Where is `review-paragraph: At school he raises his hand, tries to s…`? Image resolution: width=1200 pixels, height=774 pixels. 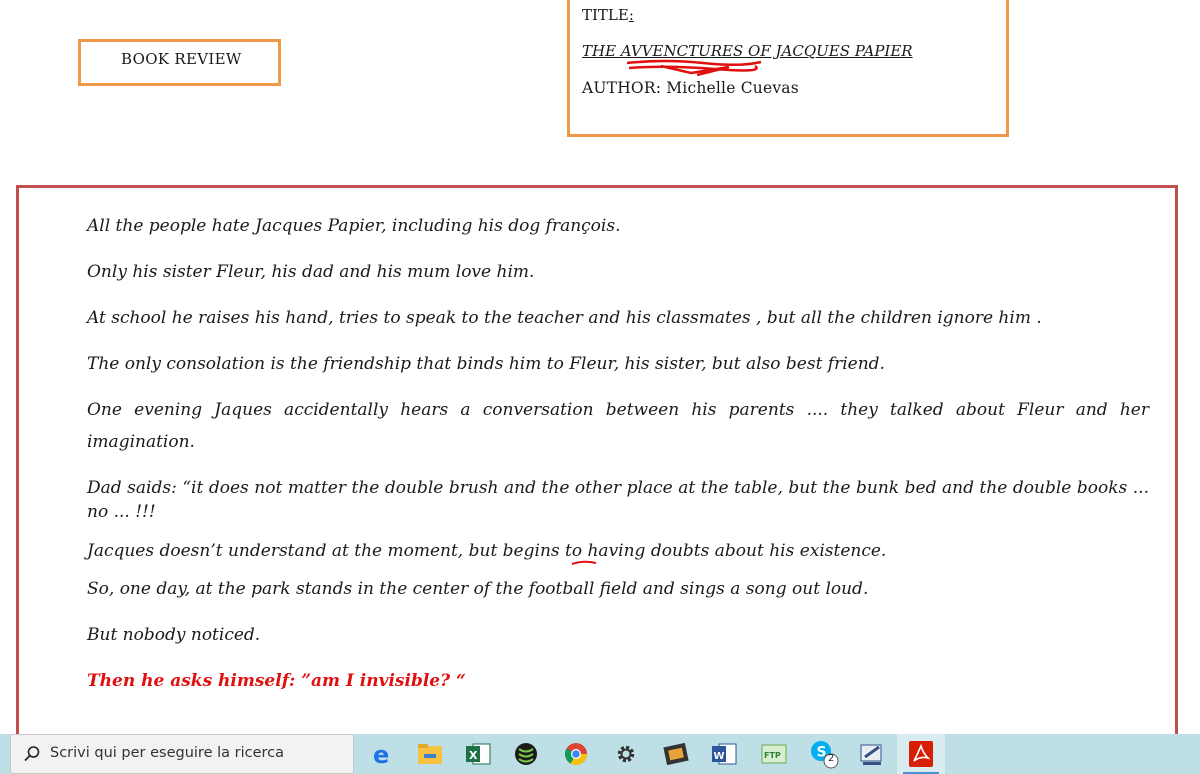
review-paragraph: At school he raises his hand, tries to s… is located at coordinates (564, 318).